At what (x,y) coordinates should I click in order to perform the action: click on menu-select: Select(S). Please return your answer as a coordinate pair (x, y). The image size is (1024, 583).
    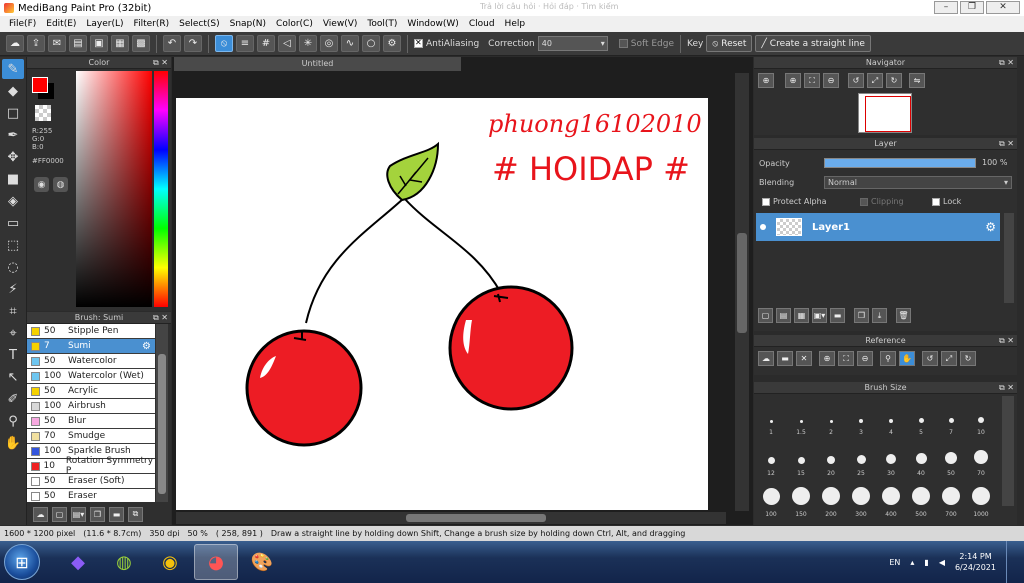
    Looking at the image, I should click on (199, 24).